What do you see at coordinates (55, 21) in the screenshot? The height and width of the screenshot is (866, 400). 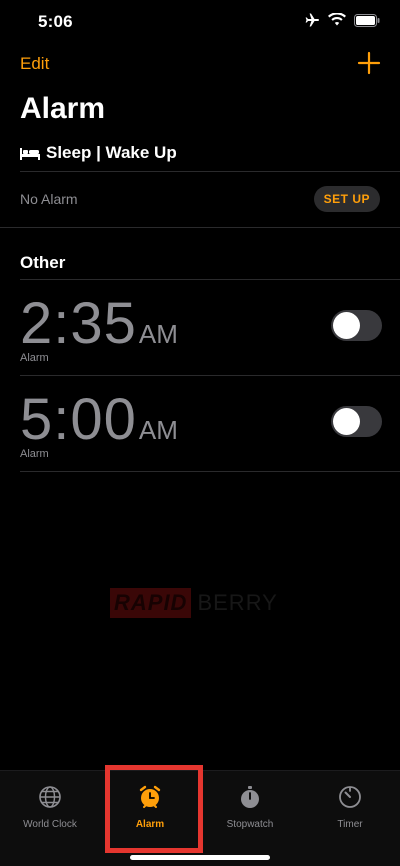 I see `status-time: 5:06` at bounding box center [55, 21].